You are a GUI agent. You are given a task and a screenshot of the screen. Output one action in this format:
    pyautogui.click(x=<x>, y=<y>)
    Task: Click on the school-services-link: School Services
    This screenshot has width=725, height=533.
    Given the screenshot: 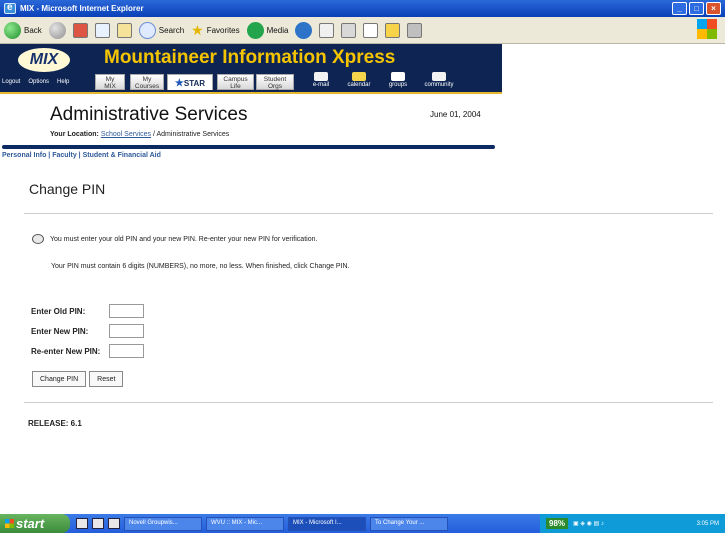 What is the action you would take?
    pyautogui.click(x=126, y=134)
    